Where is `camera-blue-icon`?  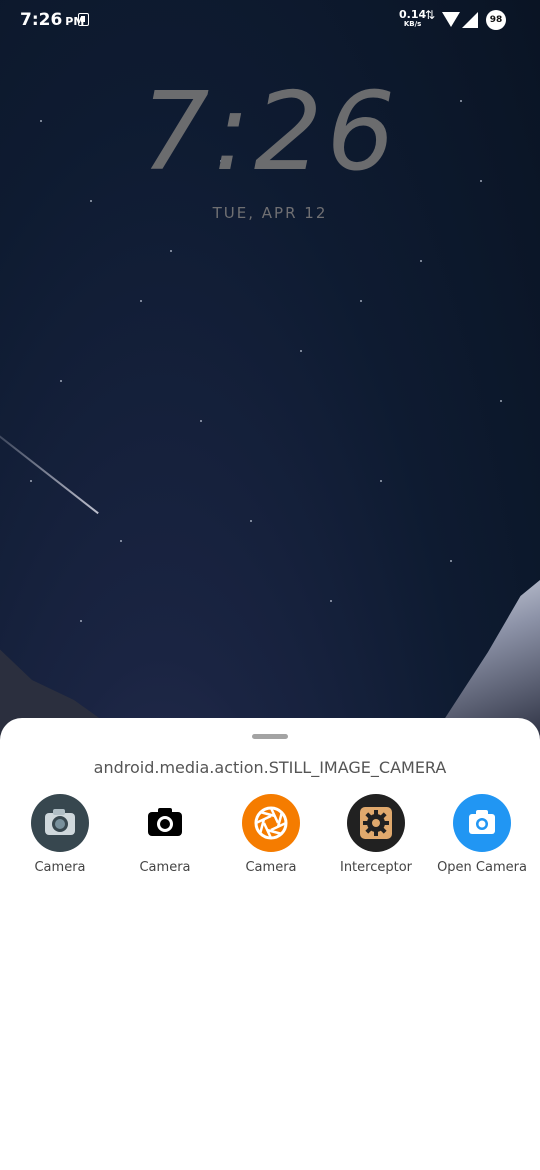 camera-blue-icon is located at coordinates (482, 823).